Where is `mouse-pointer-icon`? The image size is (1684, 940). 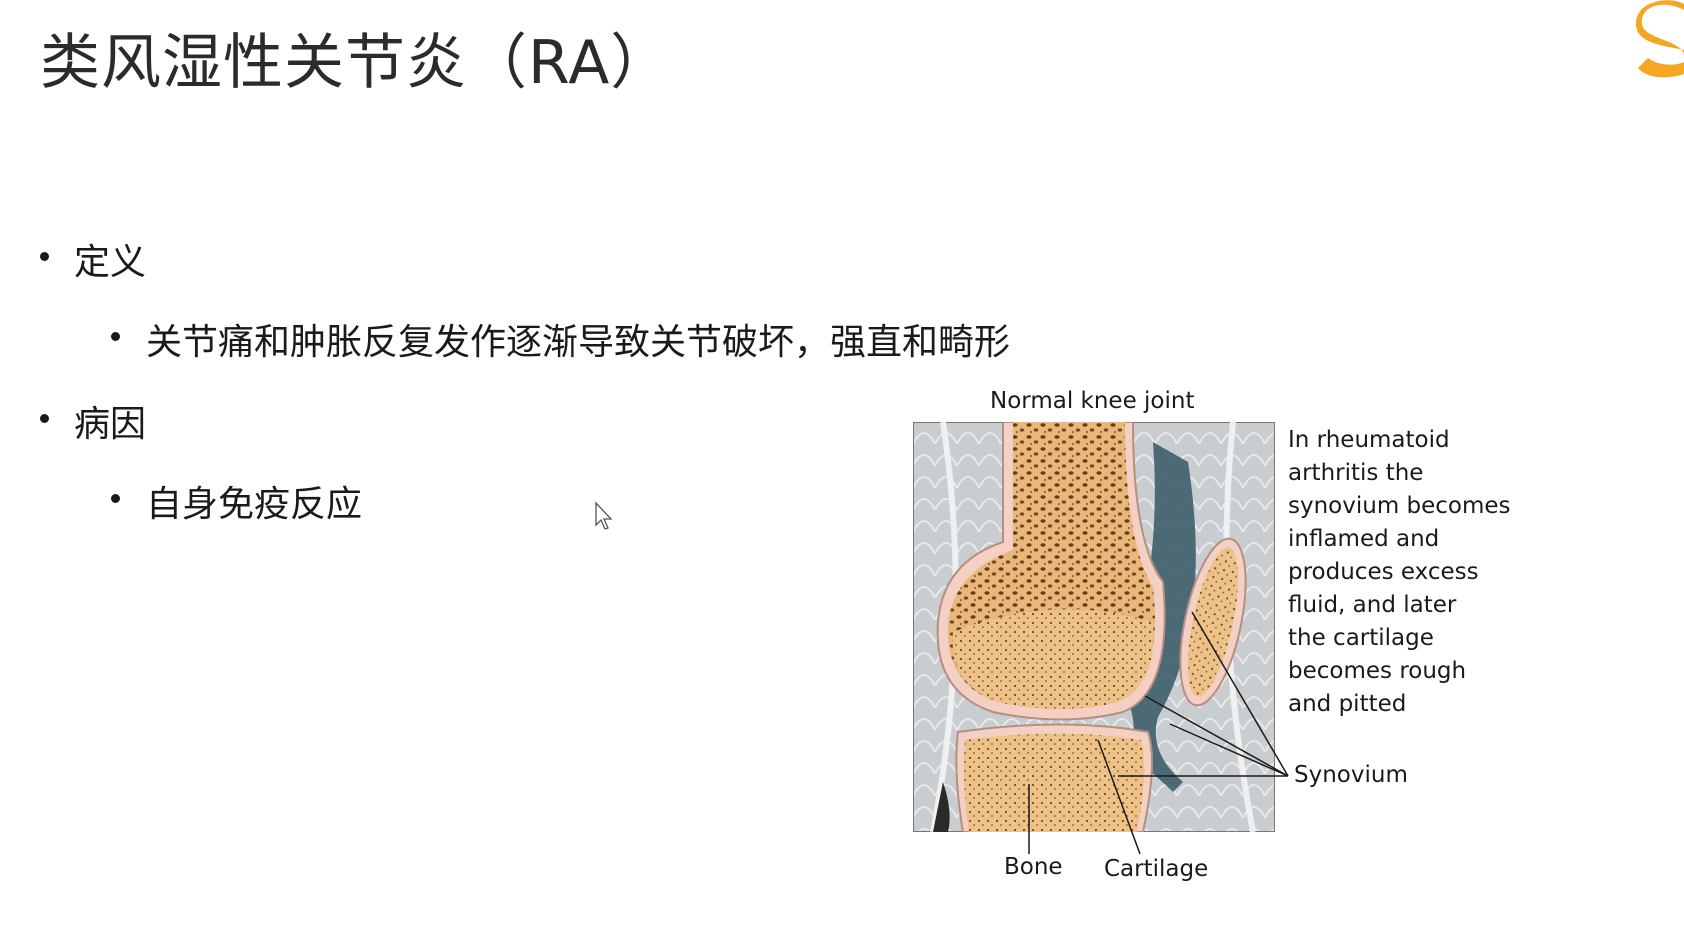 mouse-pointer-icon is located at coordinates (604, 515).